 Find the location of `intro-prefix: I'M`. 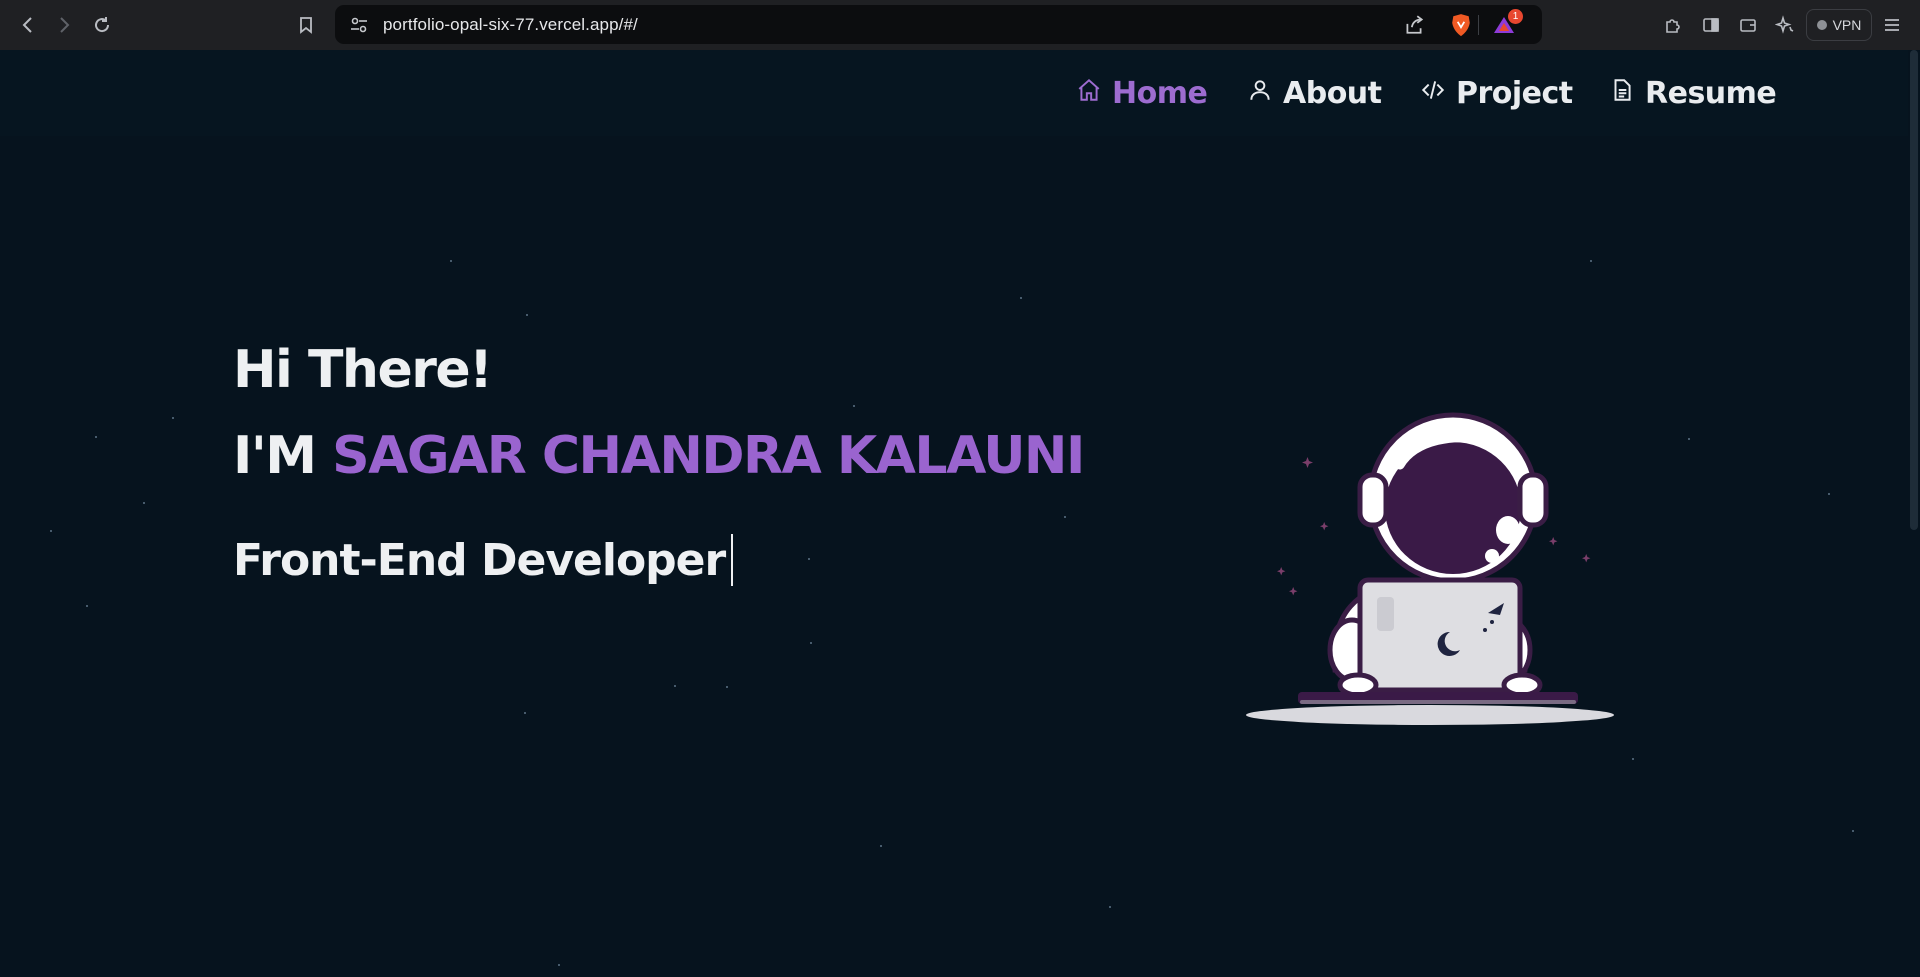

intro-prefix: I'M is located at coordinates (275, 456).